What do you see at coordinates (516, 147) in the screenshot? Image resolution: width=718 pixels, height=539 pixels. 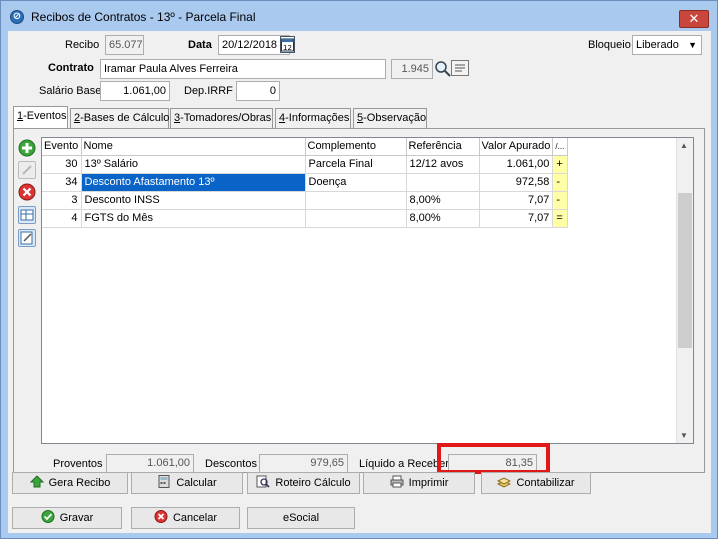 I see `col-valor: Valor Apurado` at bounding box center [516, 147].